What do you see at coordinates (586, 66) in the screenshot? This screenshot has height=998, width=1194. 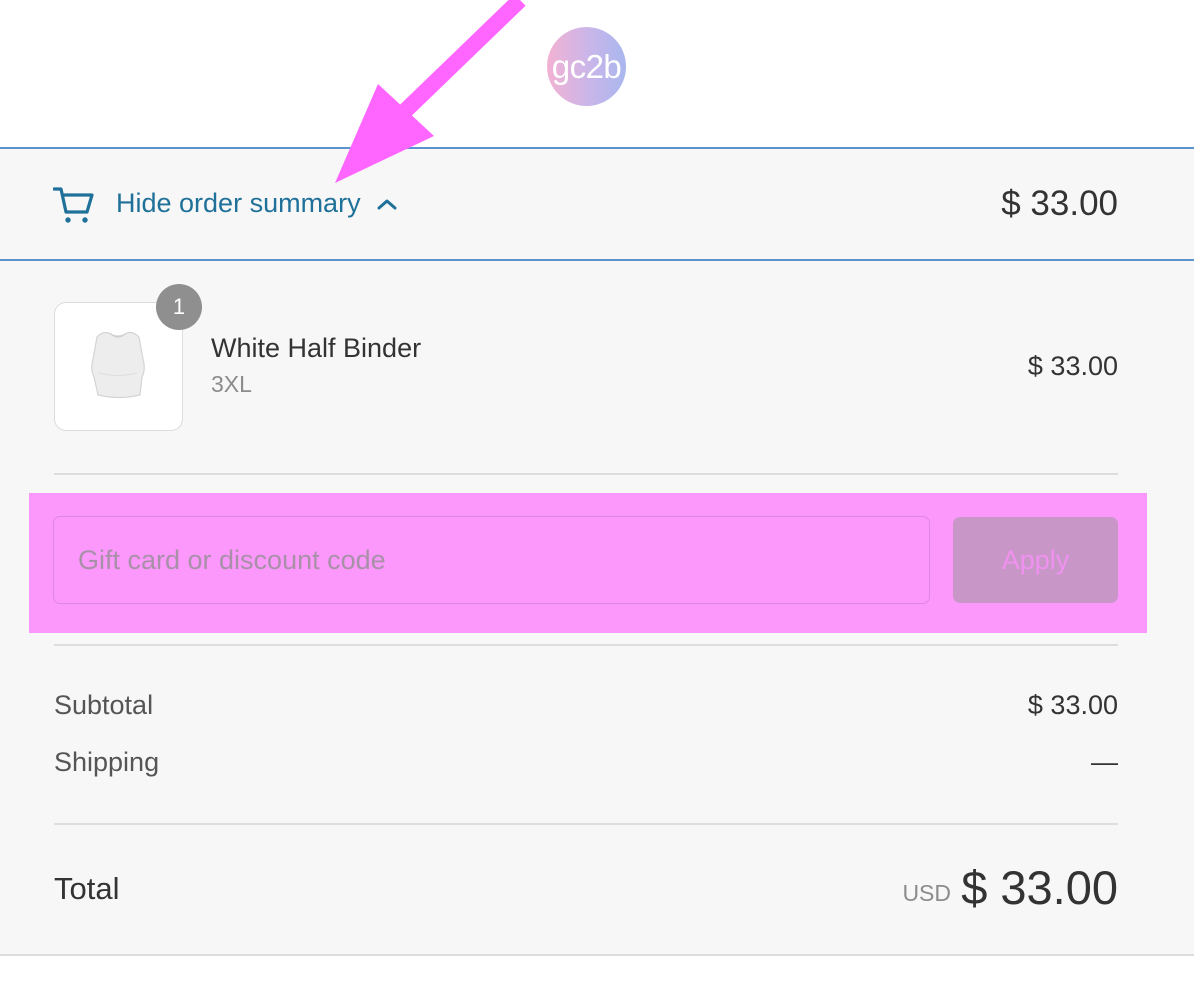 I see `brand-logo: gc2b` at bounding box center [586, 66].